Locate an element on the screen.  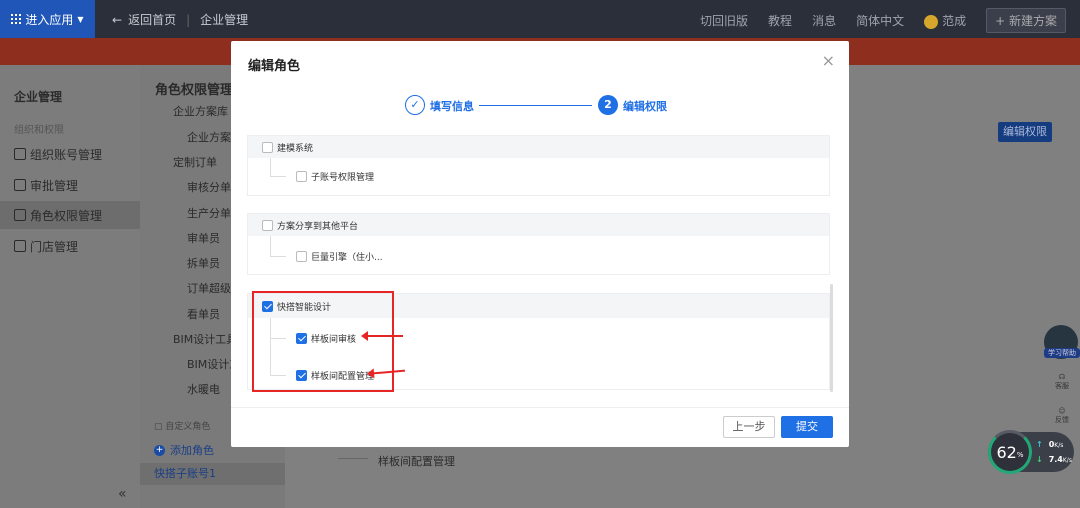
sidebar-item-roles: 角色权限管理 is located at coordinates (70, 215).